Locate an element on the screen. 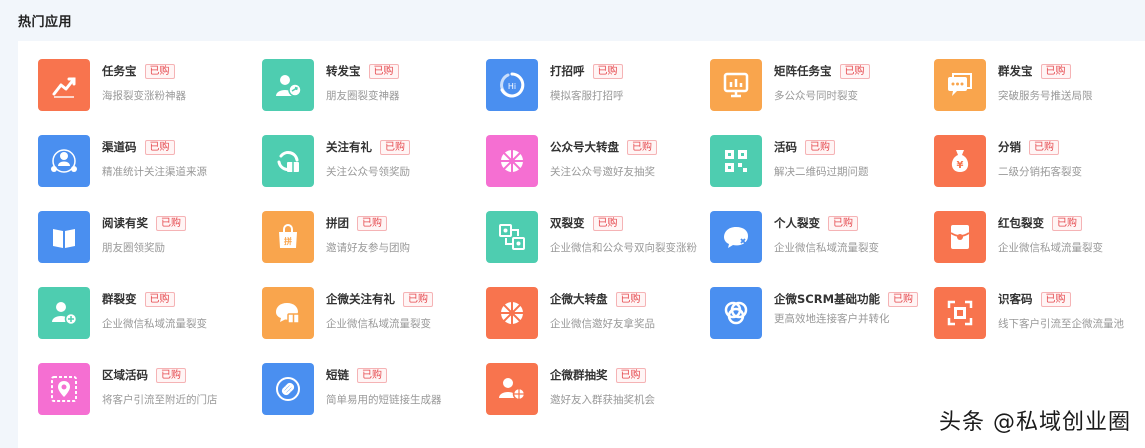 The width and height of the screenshot is (1145, 448). app-name: 阅读有奖 is located at coordinates (125, 223).